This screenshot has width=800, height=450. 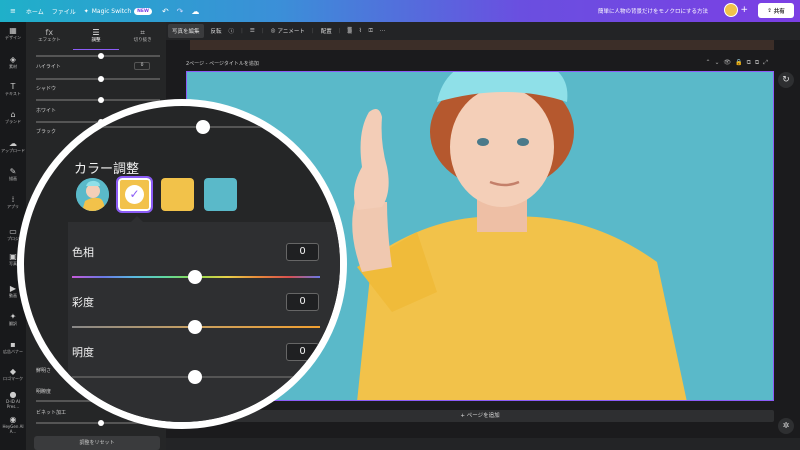 I want to click on rail-icon: ✦, so click(x=13, y=316).